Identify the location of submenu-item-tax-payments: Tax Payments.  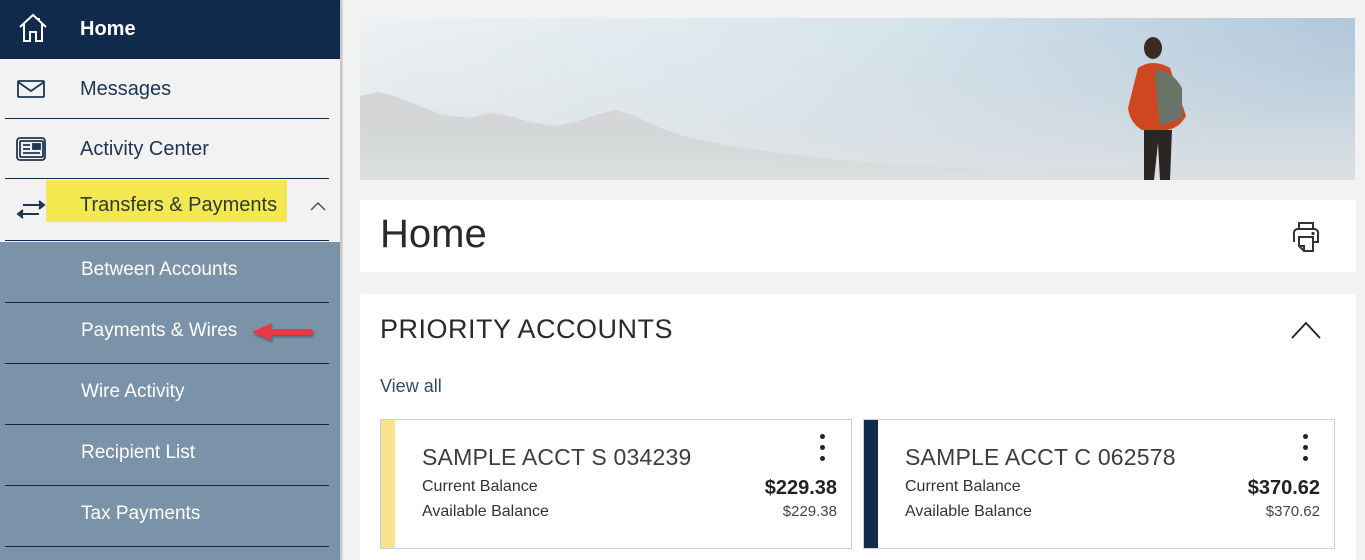
(170, 516).